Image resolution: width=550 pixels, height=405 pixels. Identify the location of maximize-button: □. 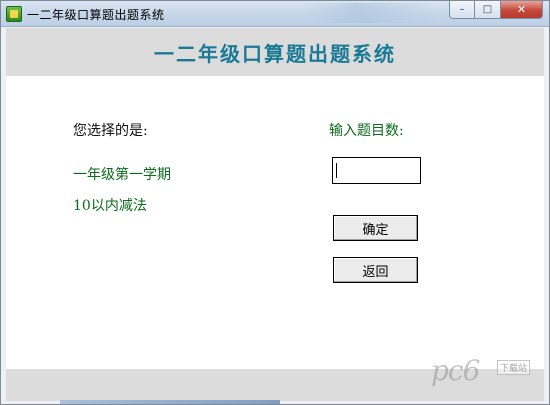
(488, 10).